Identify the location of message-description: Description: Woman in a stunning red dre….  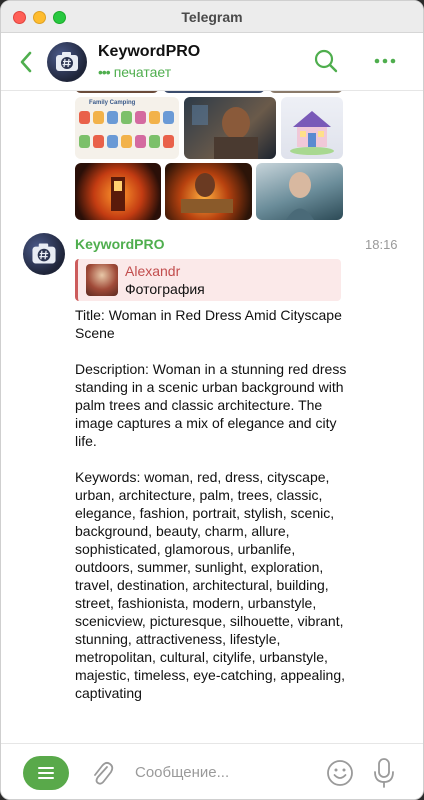
(211, 405).